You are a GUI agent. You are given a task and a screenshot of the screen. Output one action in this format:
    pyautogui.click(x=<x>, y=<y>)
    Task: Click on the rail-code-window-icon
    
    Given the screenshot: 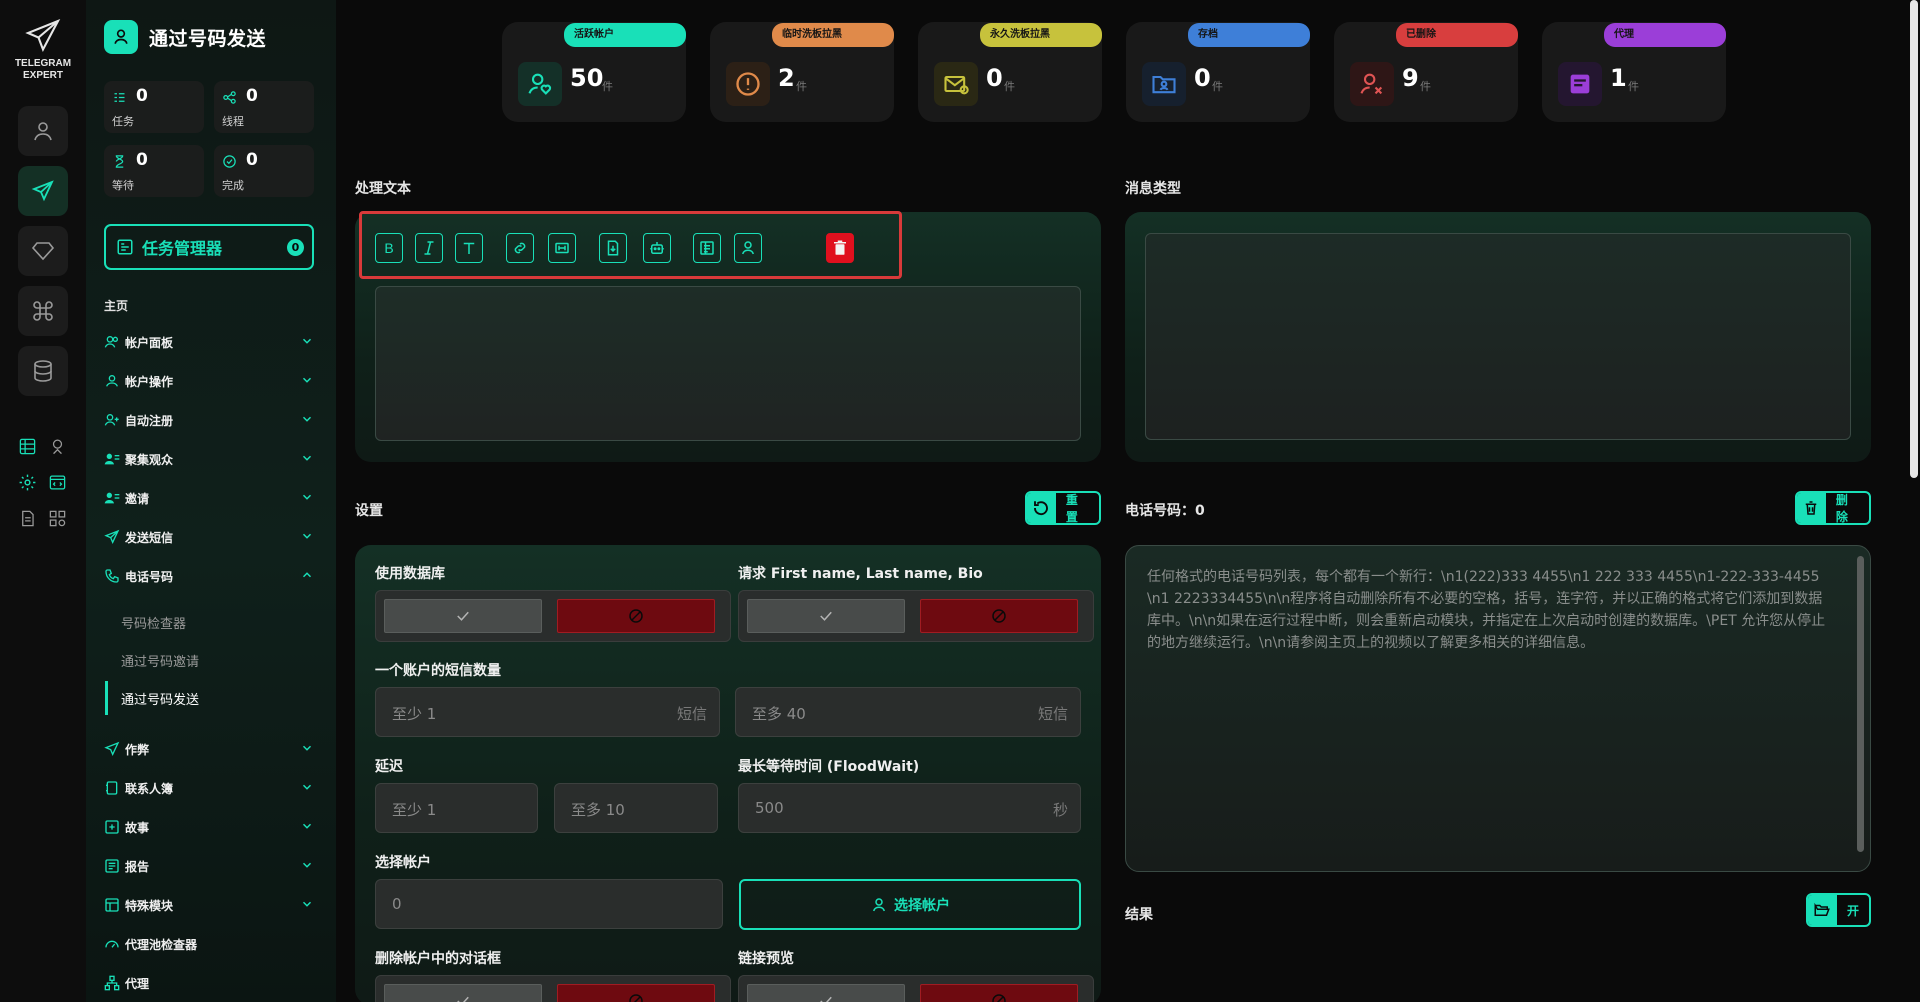 What is the action you would take?
    pyautogui.click(x=57, y=482)
    